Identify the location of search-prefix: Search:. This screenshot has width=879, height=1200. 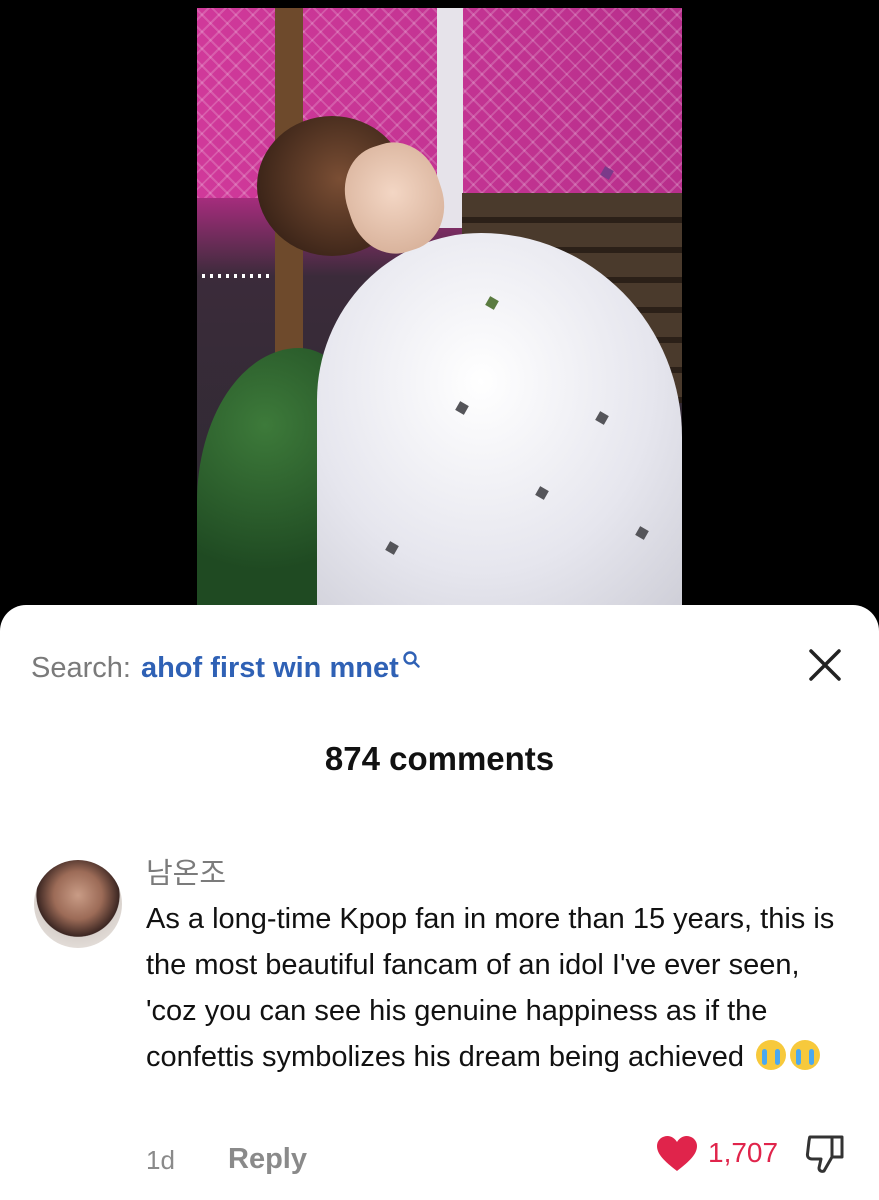
(81, 667).